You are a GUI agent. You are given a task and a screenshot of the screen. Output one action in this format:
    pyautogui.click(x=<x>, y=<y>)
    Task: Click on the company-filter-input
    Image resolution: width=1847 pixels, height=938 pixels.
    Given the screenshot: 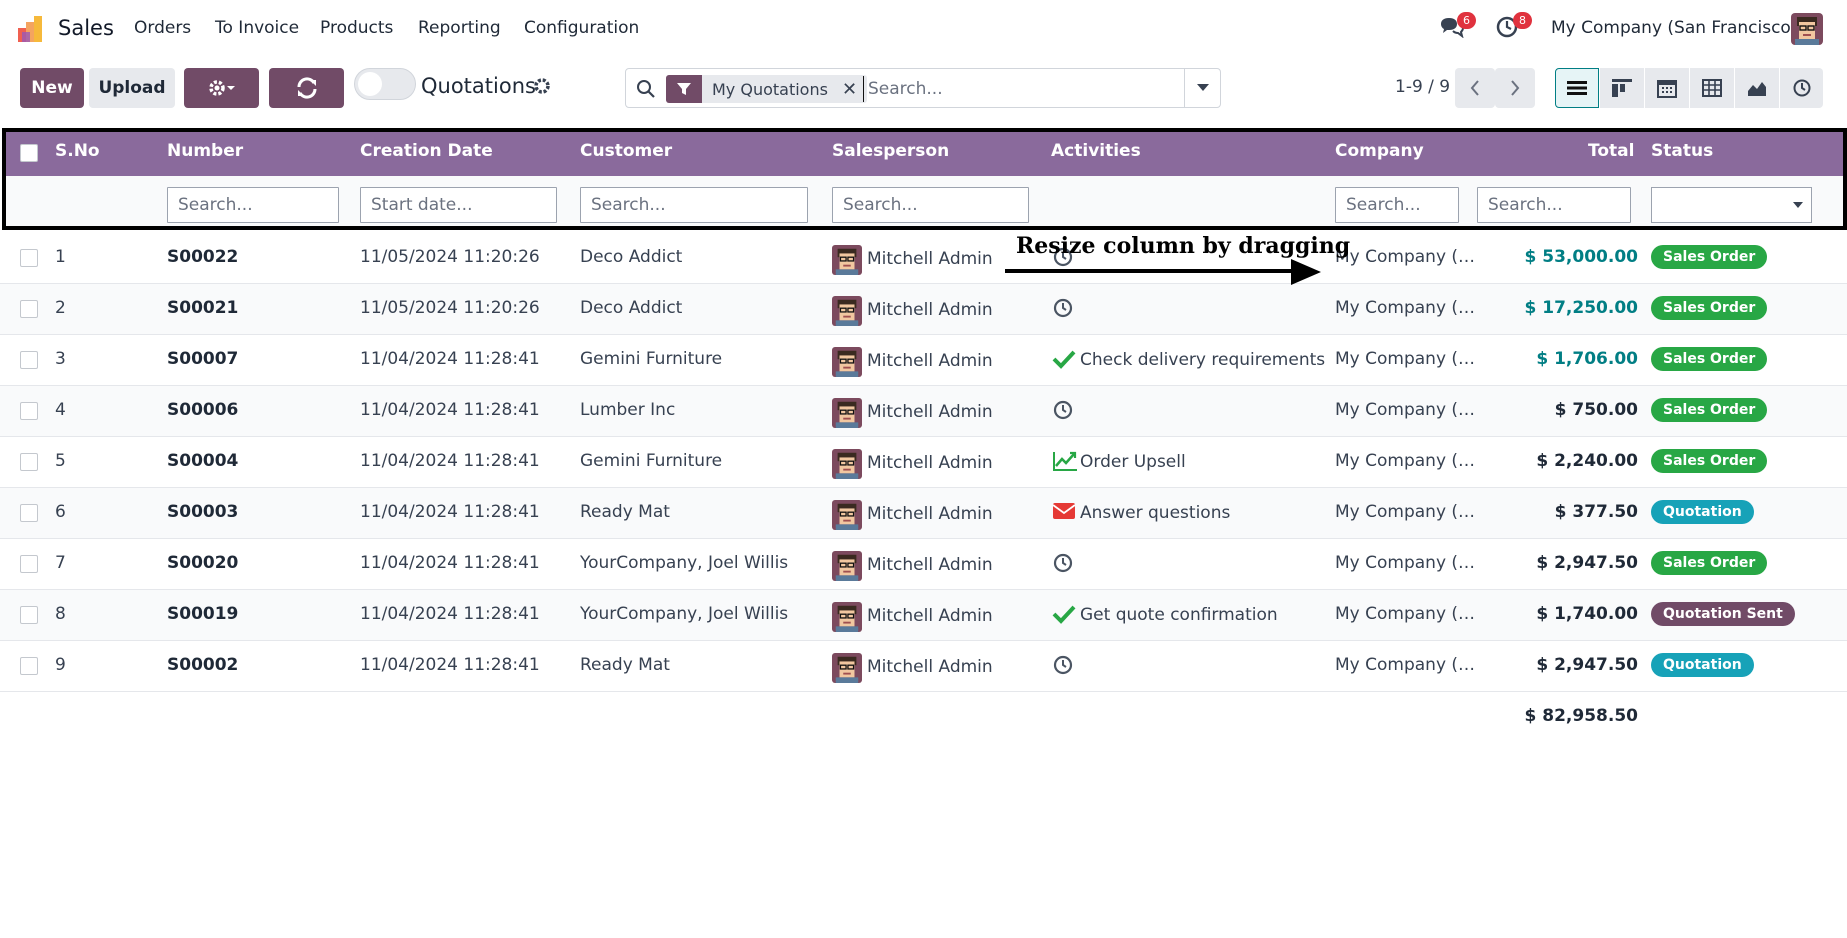 What is the action you would take?
    pyautogui.click(x=1397, y=205)
    